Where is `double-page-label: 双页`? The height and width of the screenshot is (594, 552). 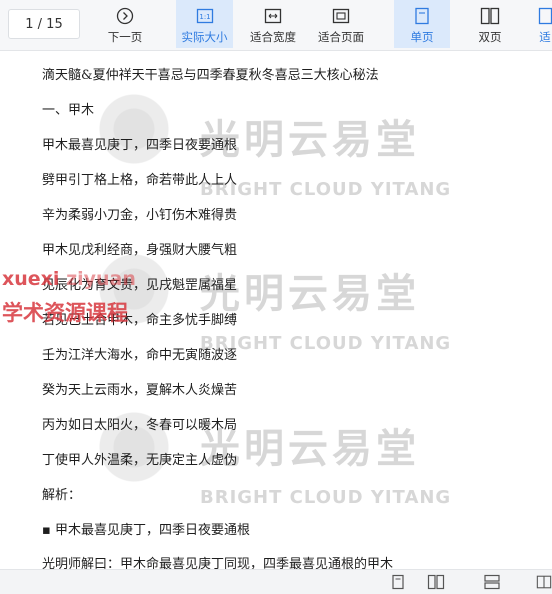 double-page-label: 双页 is located at coordinates (490, 37).